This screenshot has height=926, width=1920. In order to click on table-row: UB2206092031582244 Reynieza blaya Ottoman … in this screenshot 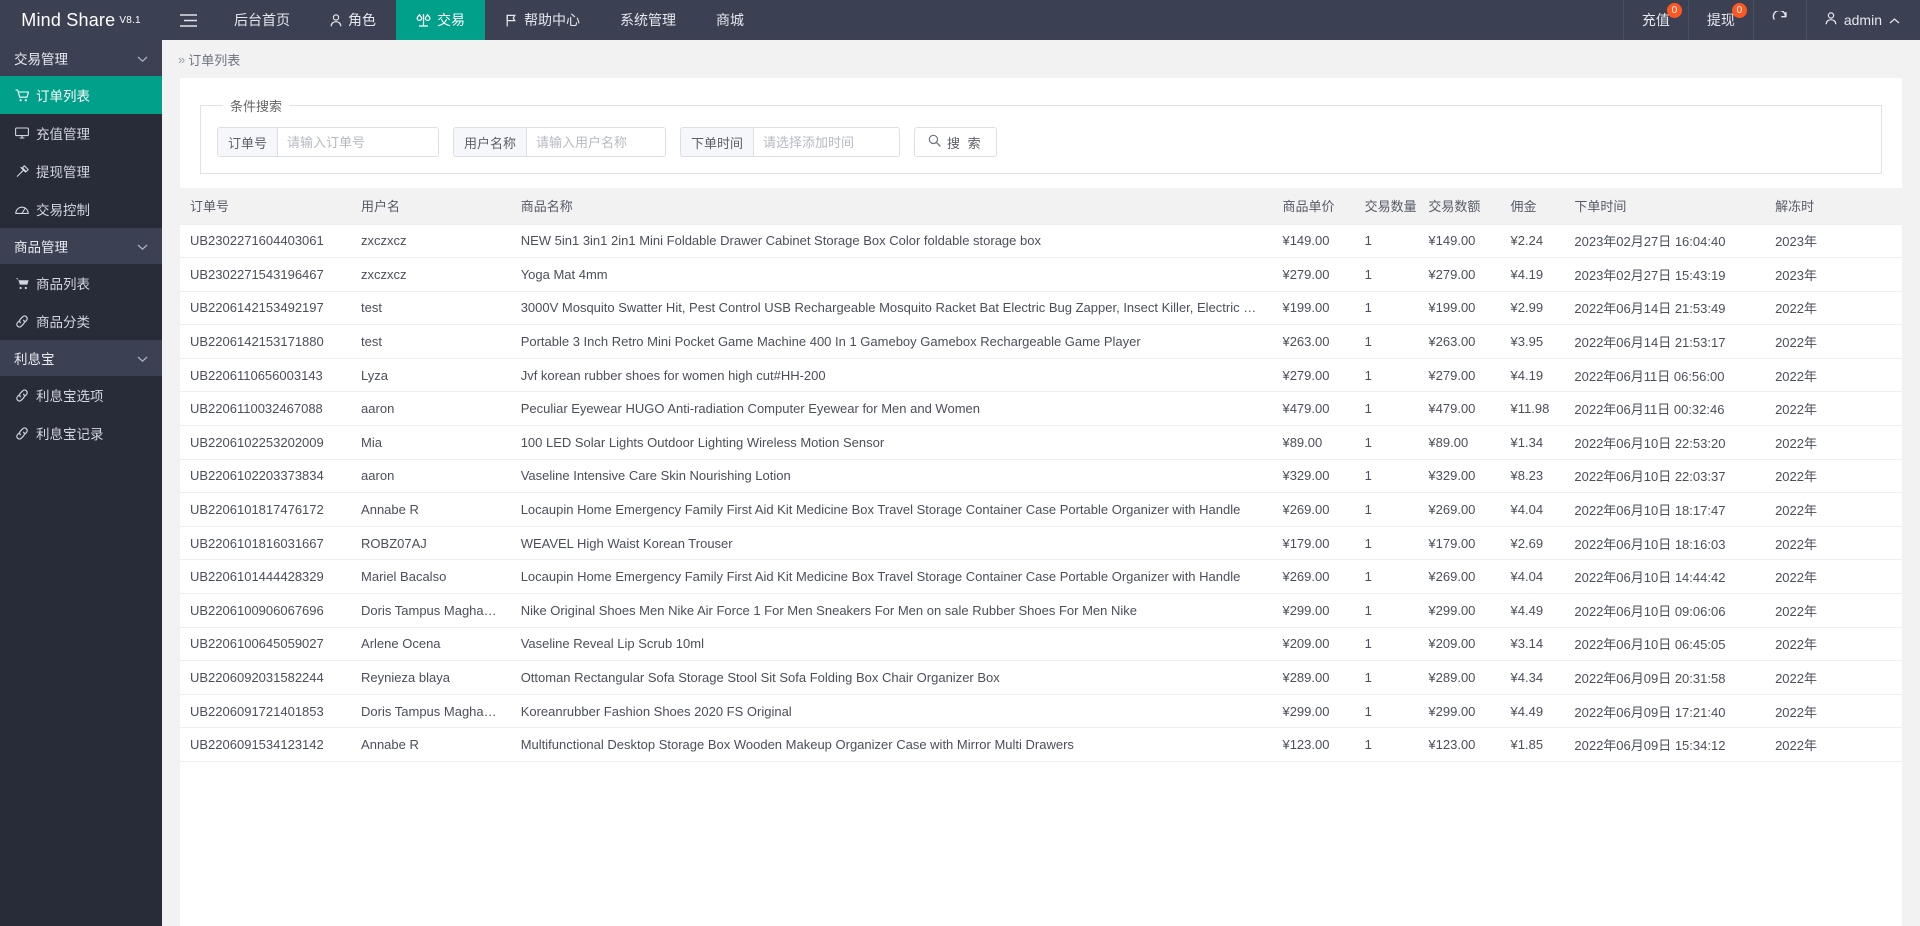, I will do `click(1041, 677)`.